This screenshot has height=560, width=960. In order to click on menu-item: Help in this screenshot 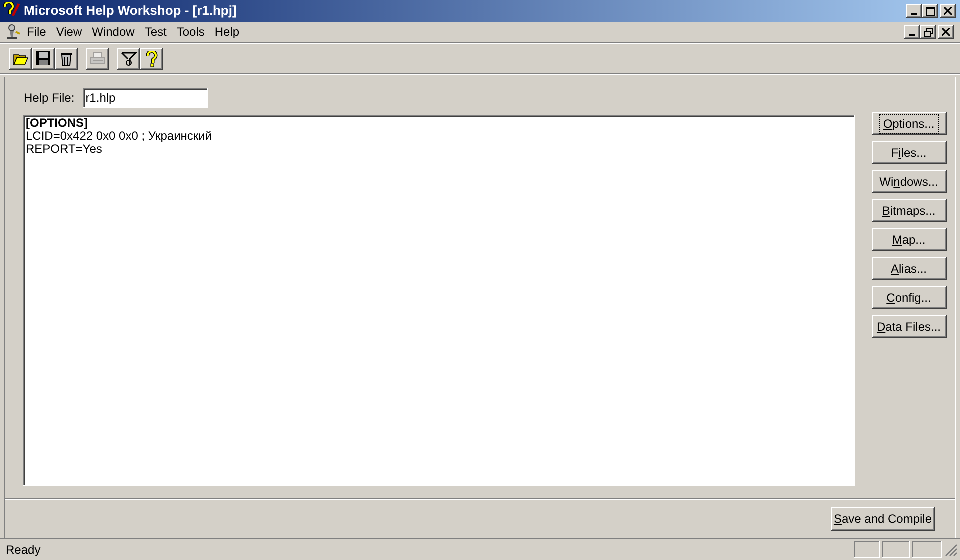, I will do `click(227, 32)`.